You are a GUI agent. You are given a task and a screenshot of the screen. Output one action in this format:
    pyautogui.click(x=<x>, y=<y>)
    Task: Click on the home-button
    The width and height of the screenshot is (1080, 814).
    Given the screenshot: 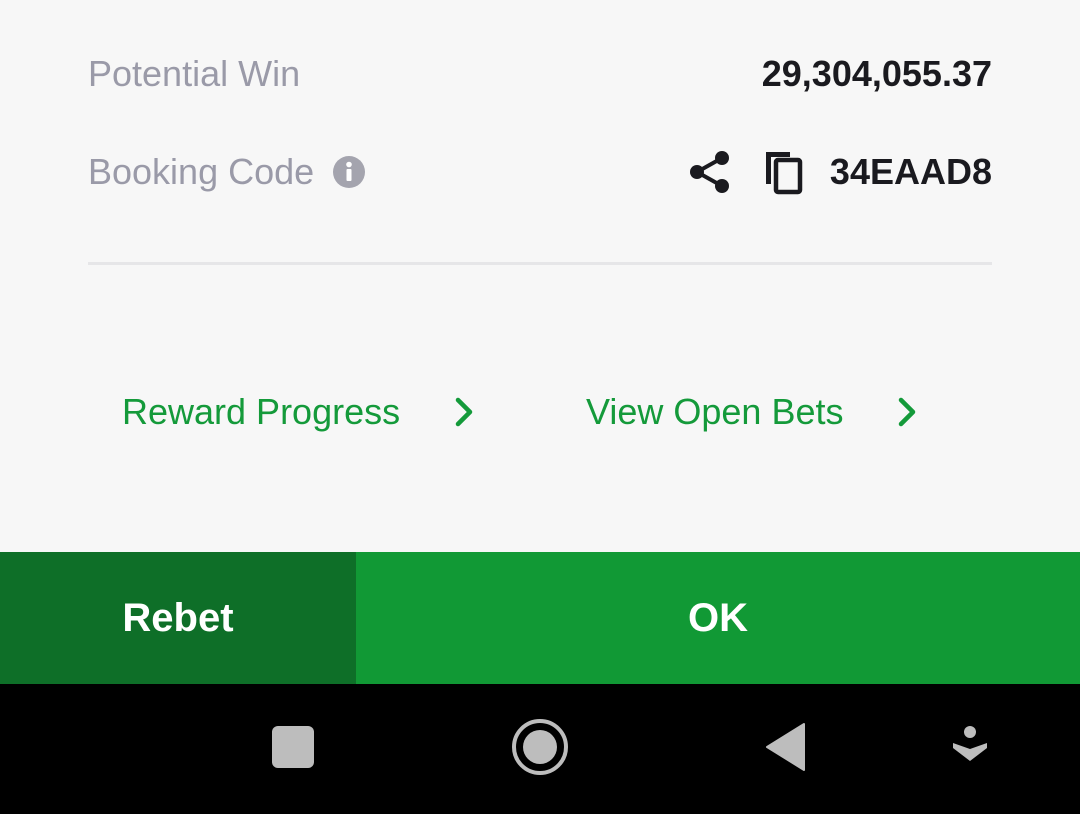 What is the action you would take?
    pyautogui.click(x=540, y=749)
    